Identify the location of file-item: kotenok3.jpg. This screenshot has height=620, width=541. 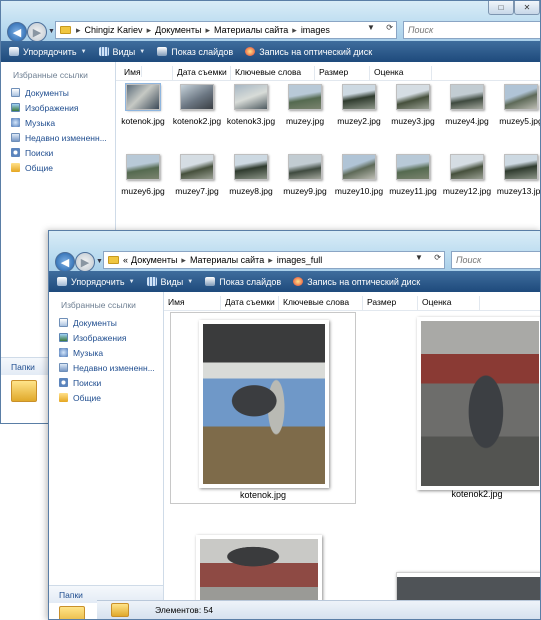
(251, 105).